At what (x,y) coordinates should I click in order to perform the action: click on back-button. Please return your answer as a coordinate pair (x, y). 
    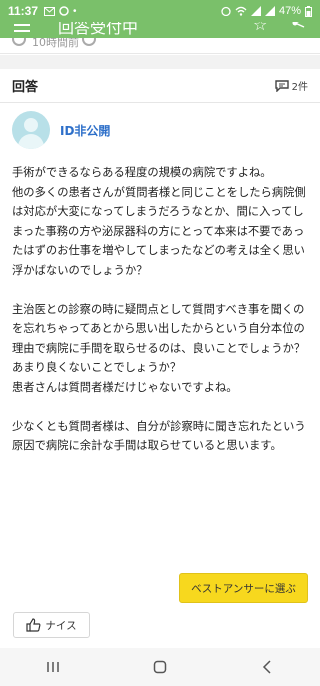
    Looking at the image, I should click on (267, 667).